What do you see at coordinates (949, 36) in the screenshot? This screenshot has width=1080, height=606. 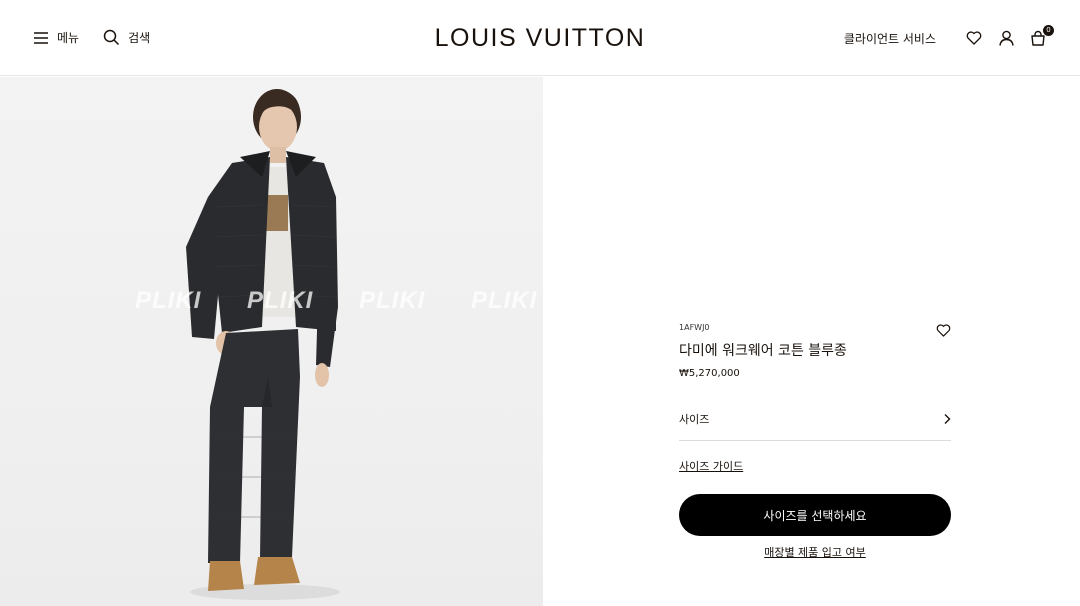 I see `header-right: 클라이언트 서비스 0` at bounding box center [949, 36].